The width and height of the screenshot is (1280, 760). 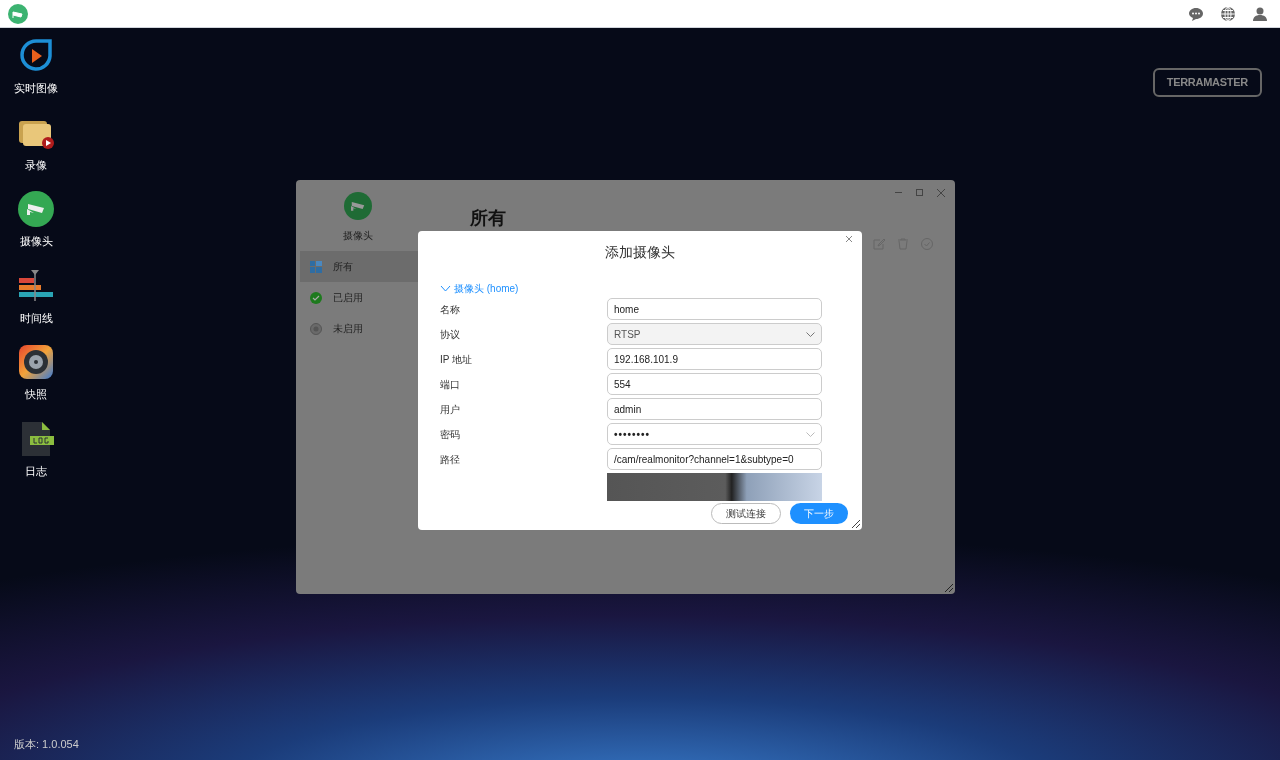 What do you see at coordinates (450, 434) in the screenshot?
I see `field-label: 密码` at bounding box center [450, 434].